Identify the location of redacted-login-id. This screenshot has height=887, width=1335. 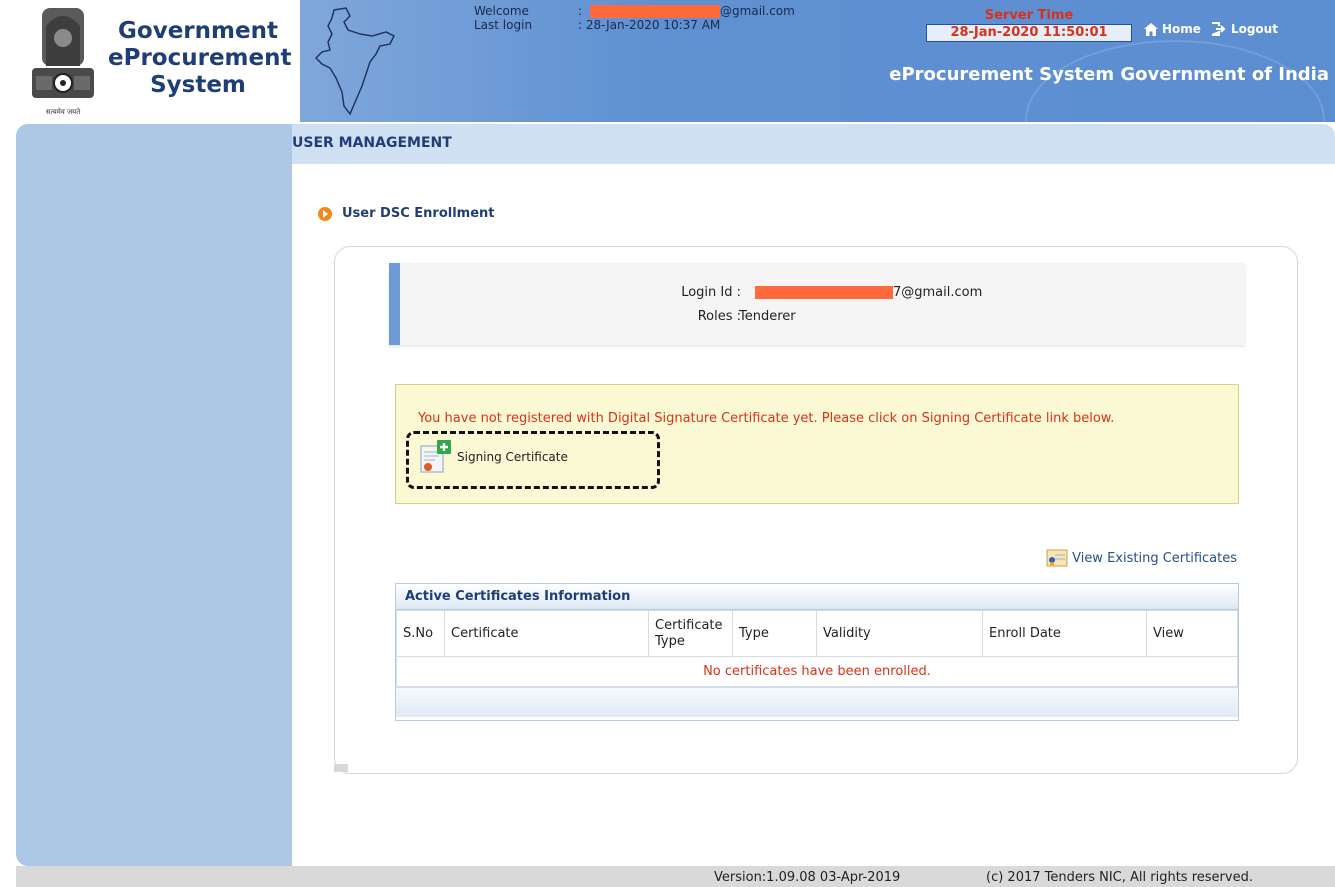
(824, 292).